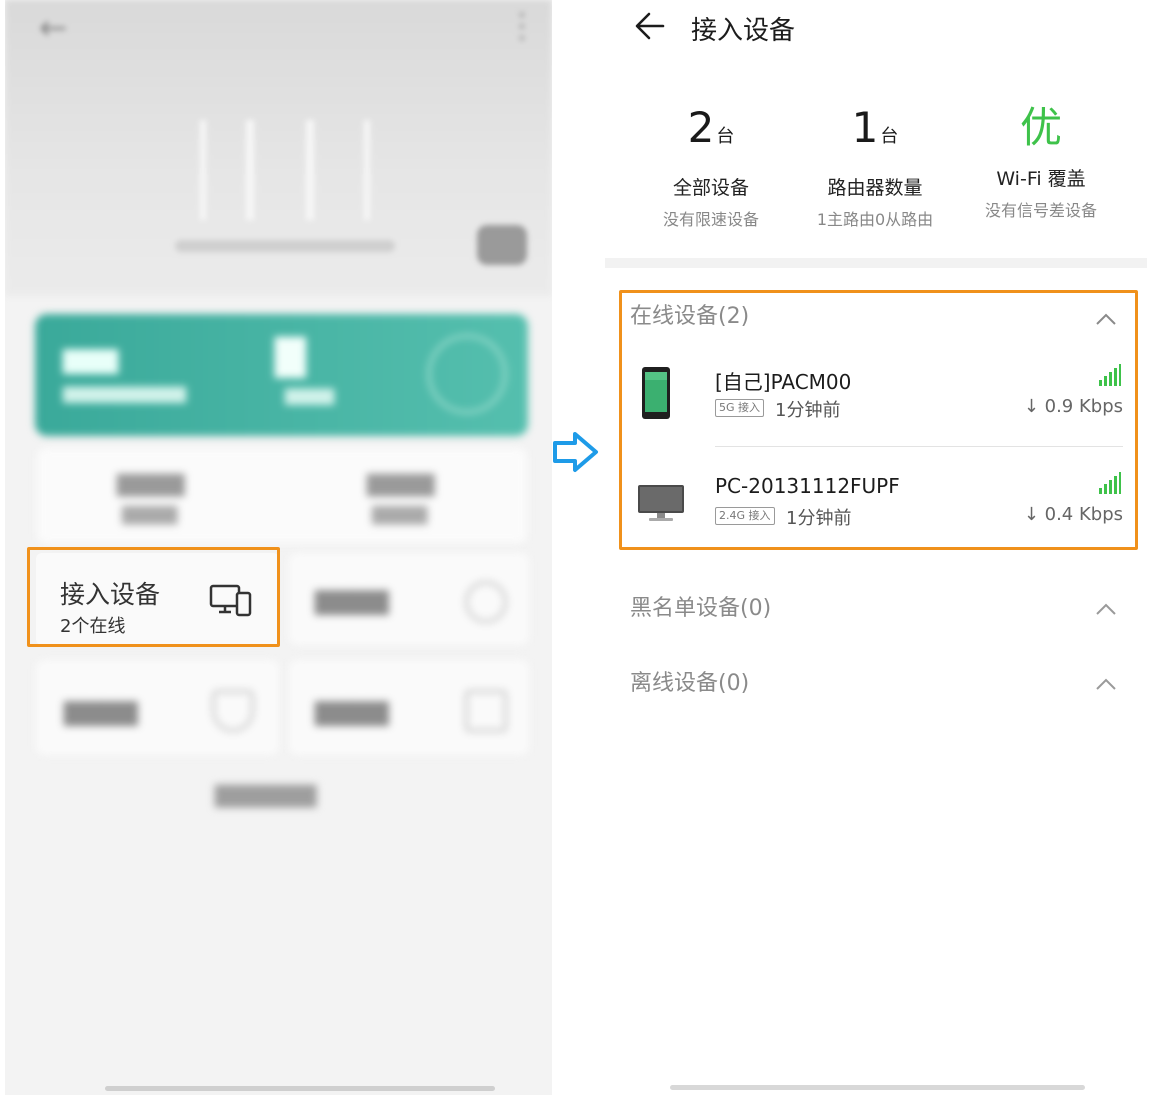 The height and width of the screenshot is (1095, 1155). Describe the element at coordinates (233, 711) in the screenshot. I see `shield-icon` at that location.